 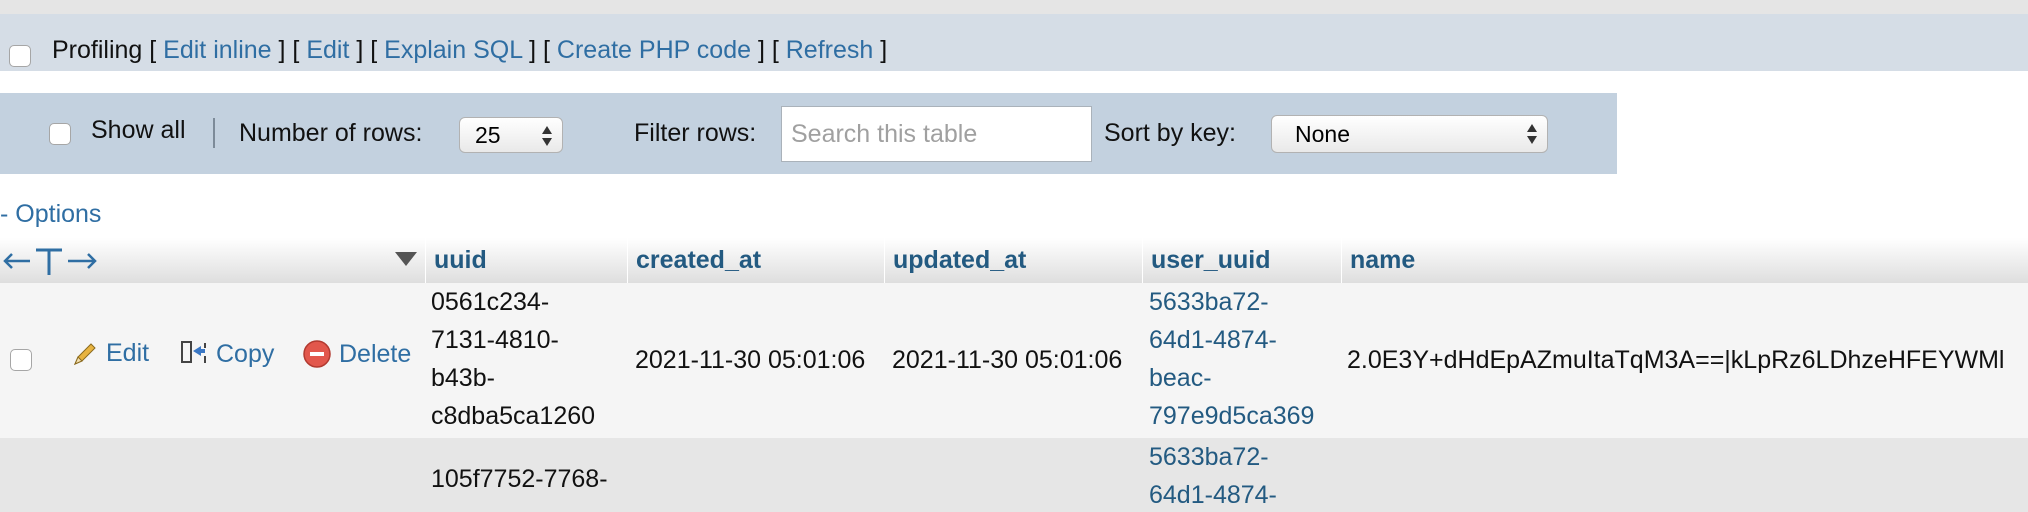 I want to click on column-header-created-at: created_at, so click(x=755, y=260).